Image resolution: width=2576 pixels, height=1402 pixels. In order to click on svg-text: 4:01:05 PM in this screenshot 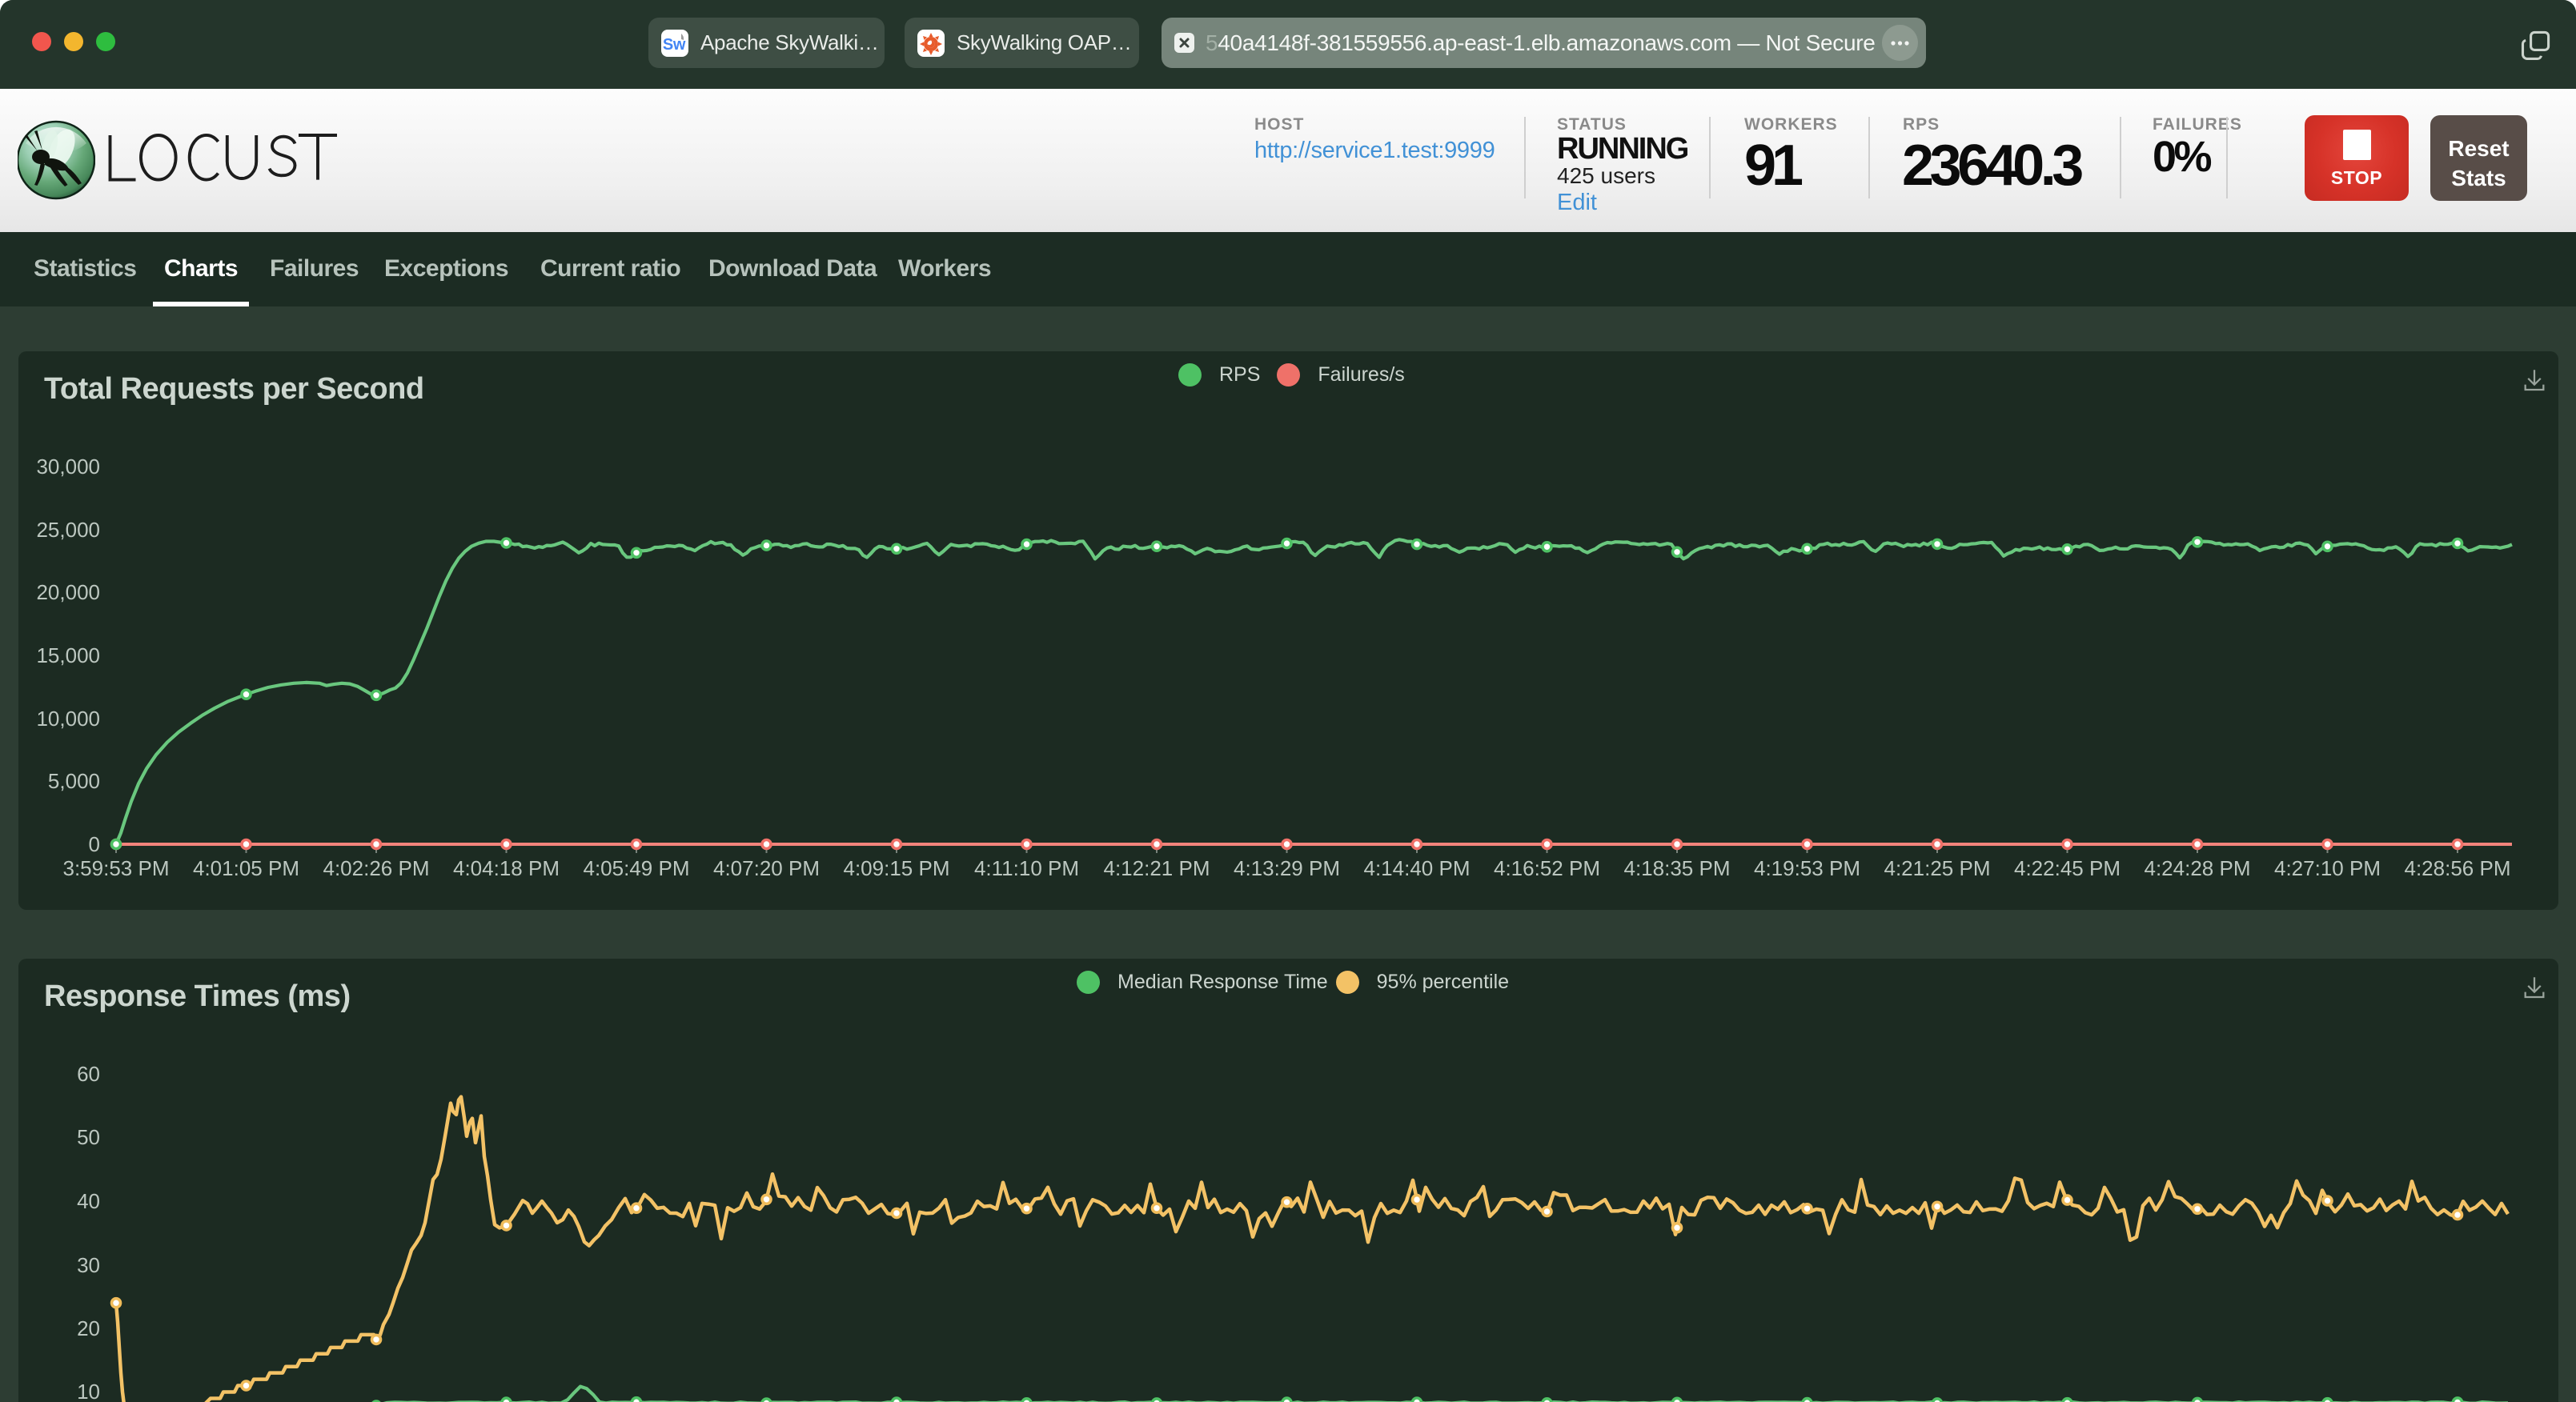, I will do `click(246, 868)`.